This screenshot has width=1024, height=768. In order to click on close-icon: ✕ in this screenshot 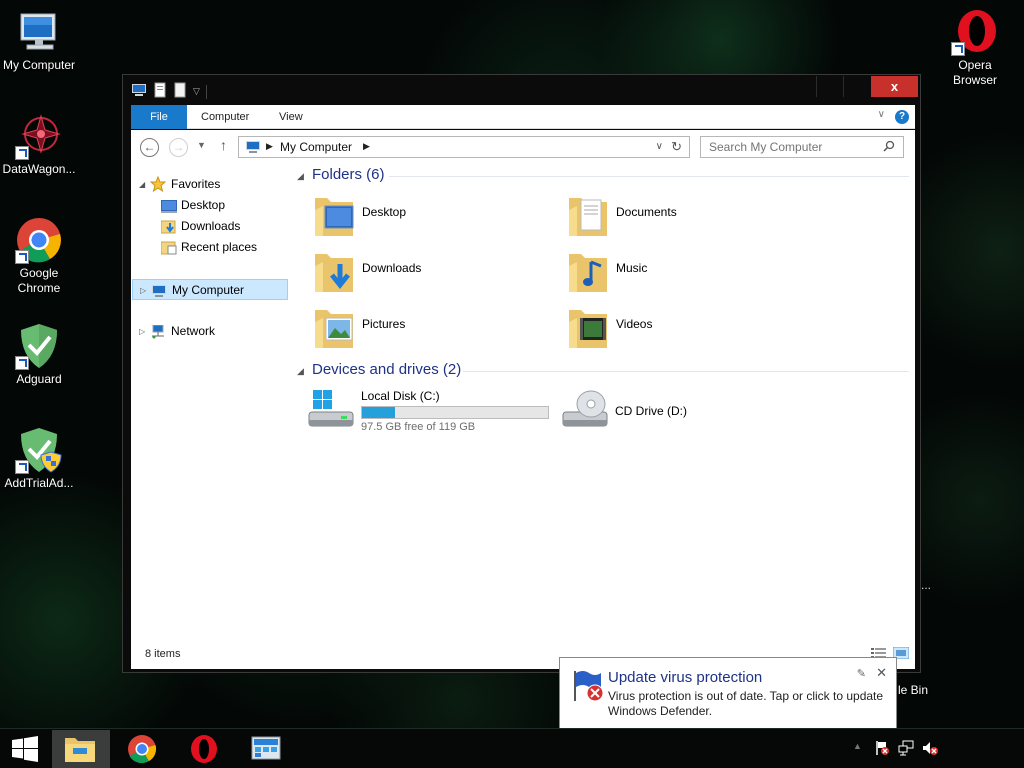, I will do `click(881, 673)`.